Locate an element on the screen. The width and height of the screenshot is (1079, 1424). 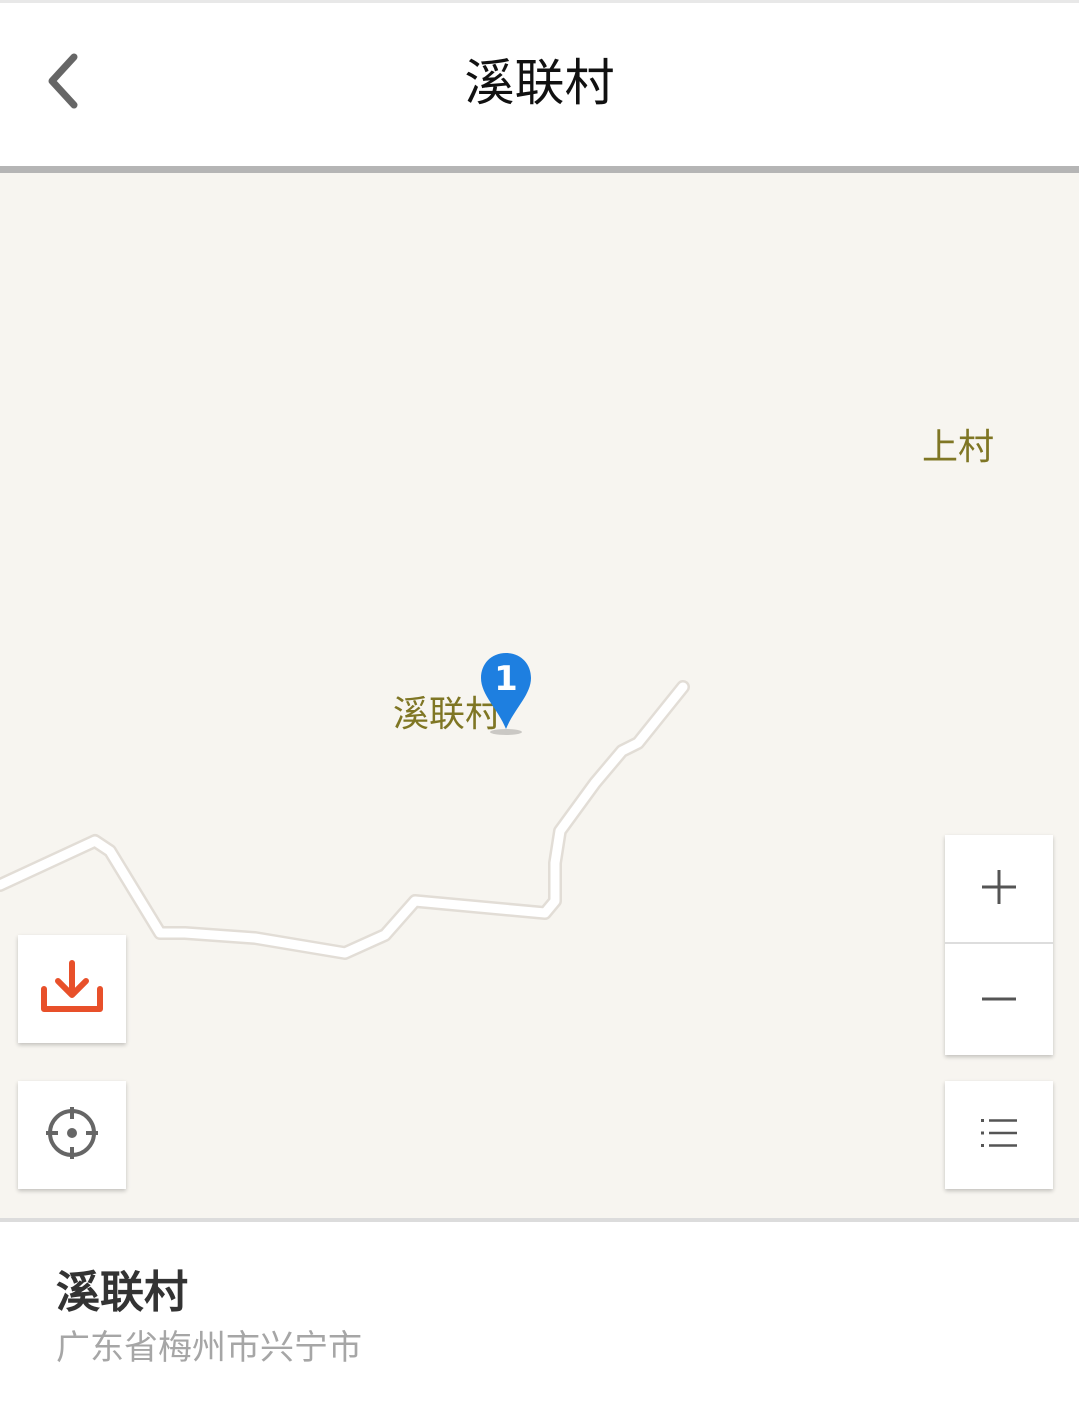
plus-icon is located at coordinates (999, 889).